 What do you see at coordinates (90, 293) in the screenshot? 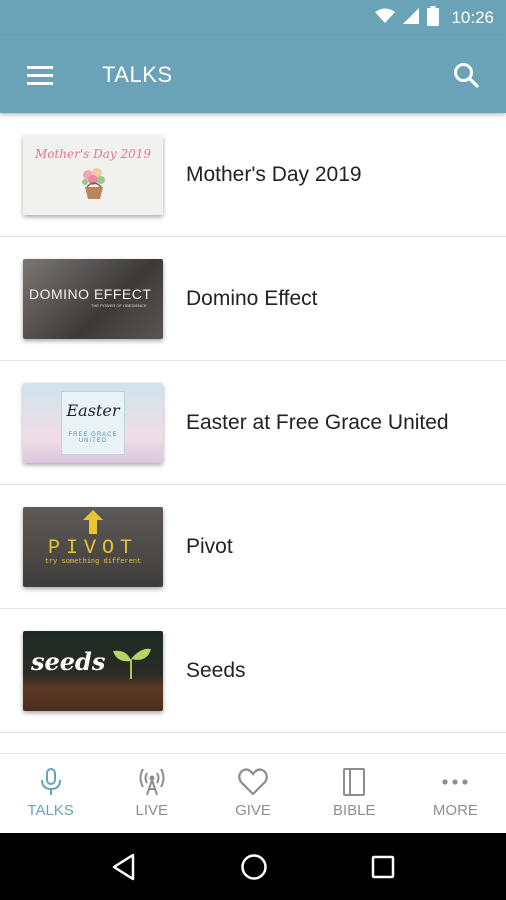
I see `thumbnail-text: DOMINO EFFECT` at bounding box center [90, 293].